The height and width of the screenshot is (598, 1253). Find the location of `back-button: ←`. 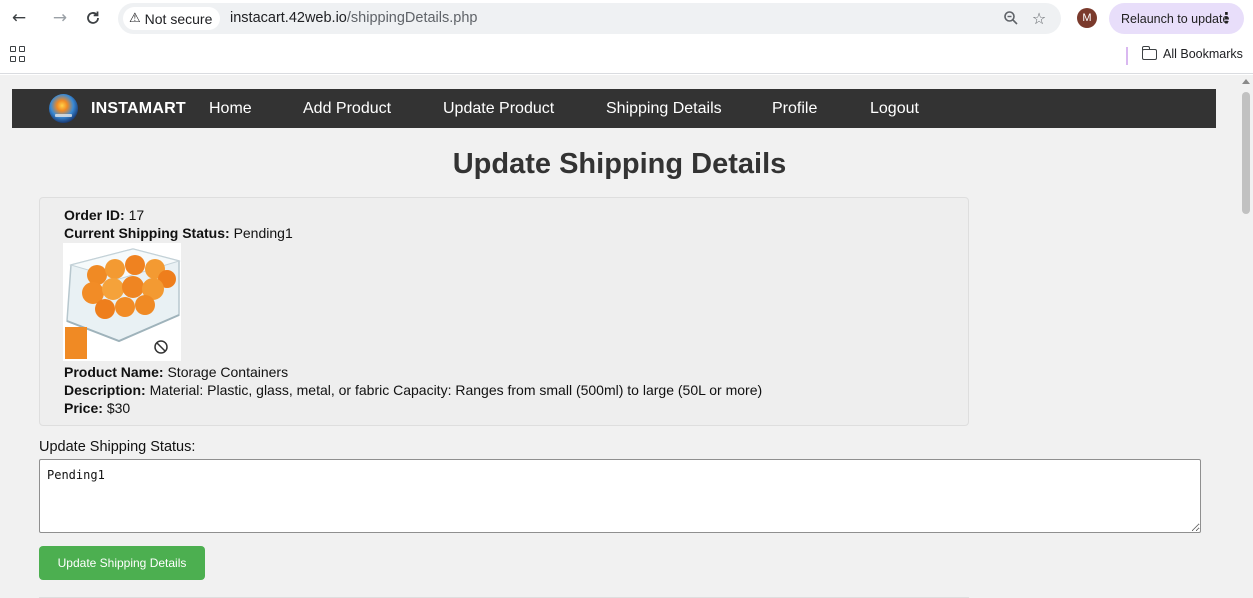

back-button: ← is located at coordinates (19, 18).